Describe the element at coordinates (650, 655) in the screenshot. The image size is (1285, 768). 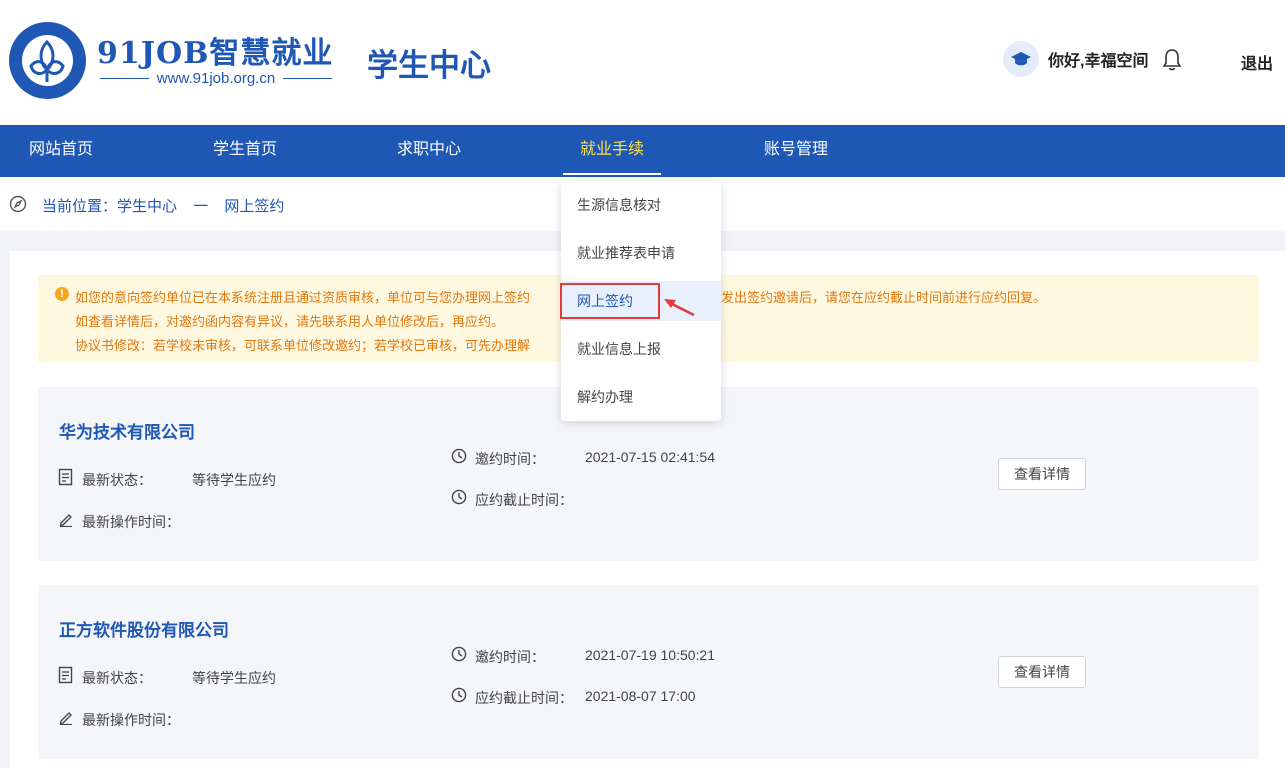
I see `invite-time-value: 2021-07-19 10:50:21` at that location.